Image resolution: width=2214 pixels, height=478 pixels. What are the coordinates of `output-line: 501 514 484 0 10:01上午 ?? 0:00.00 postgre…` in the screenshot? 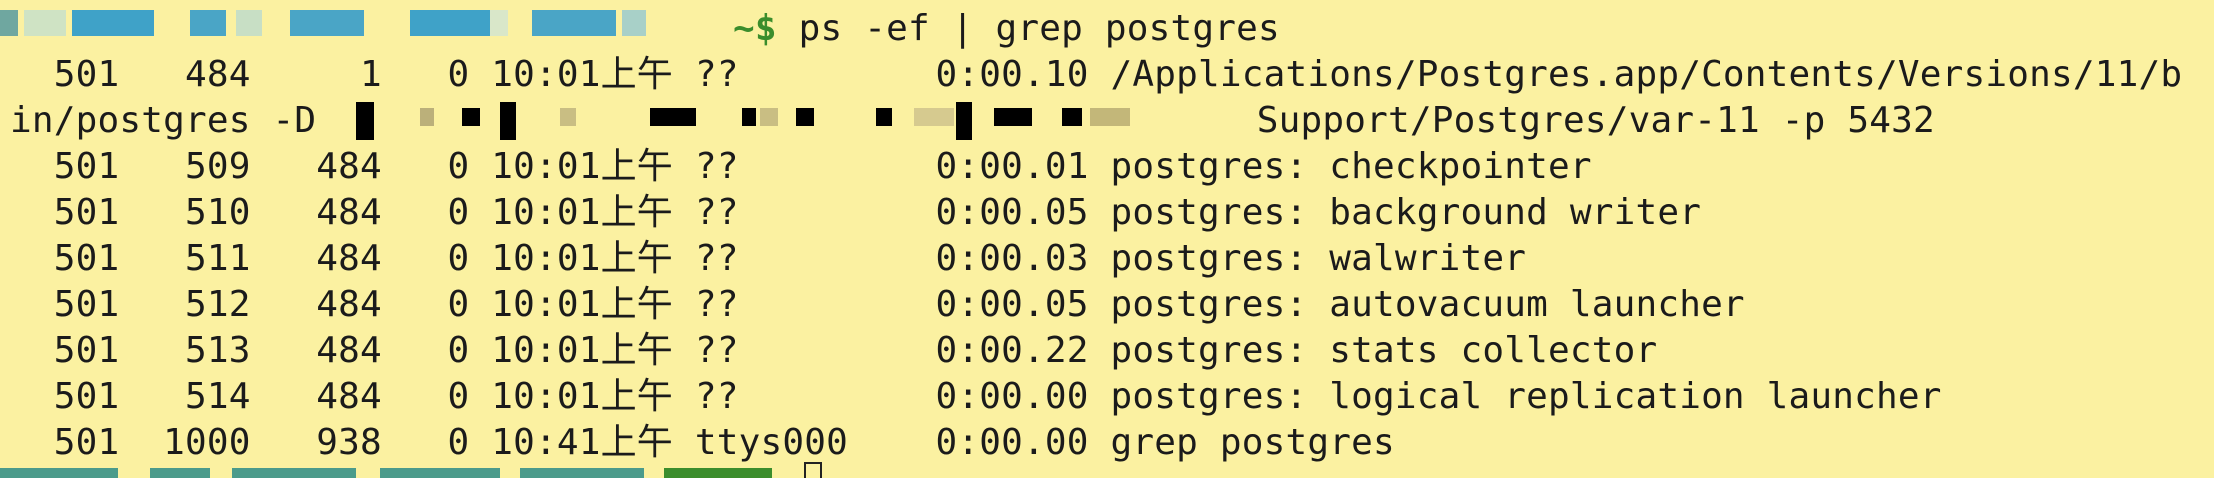 It's located at (976, 396).